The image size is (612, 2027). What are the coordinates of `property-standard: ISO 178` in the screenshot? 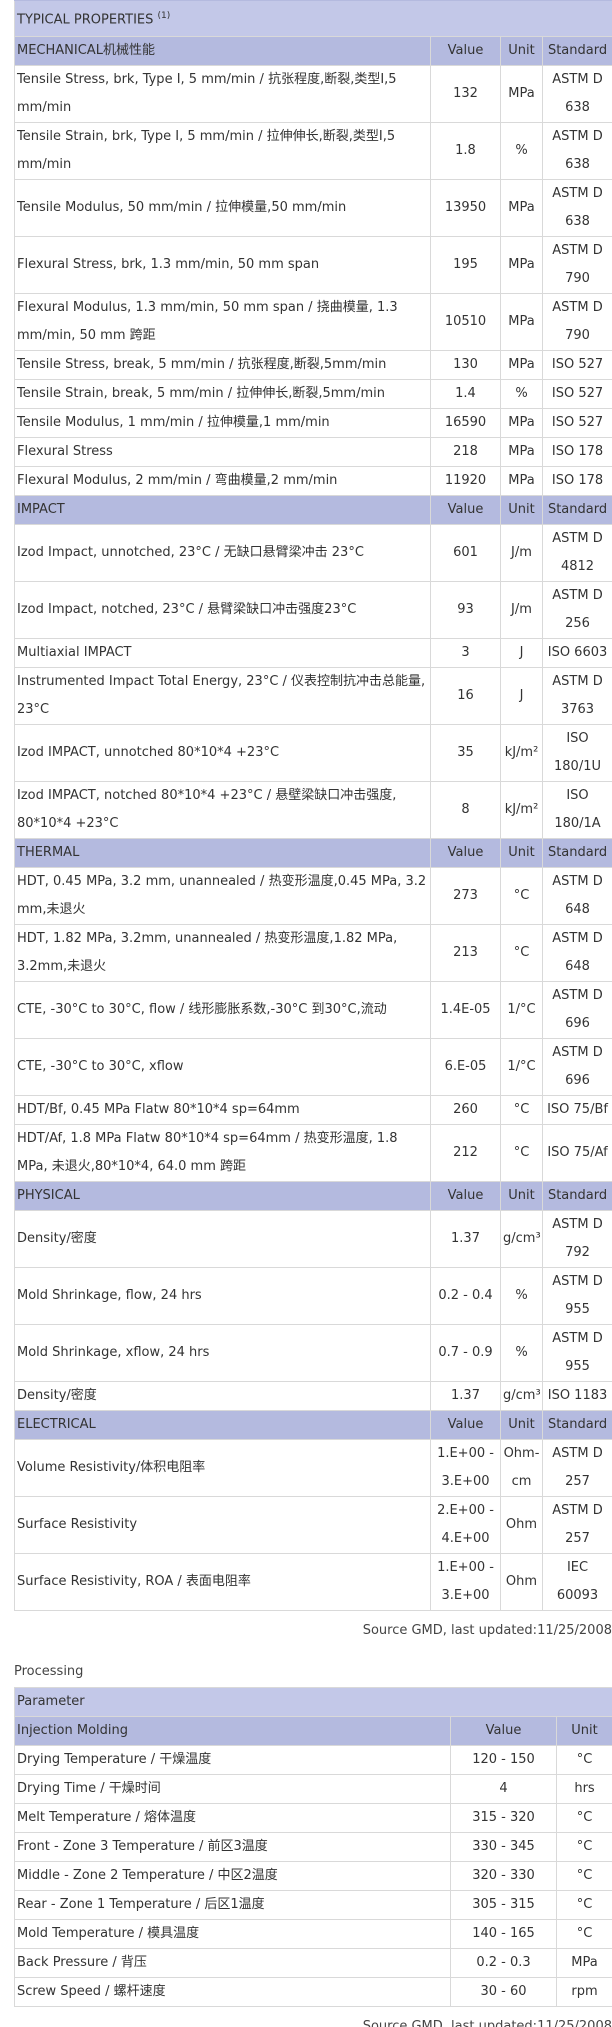 It's located at (576, 452).